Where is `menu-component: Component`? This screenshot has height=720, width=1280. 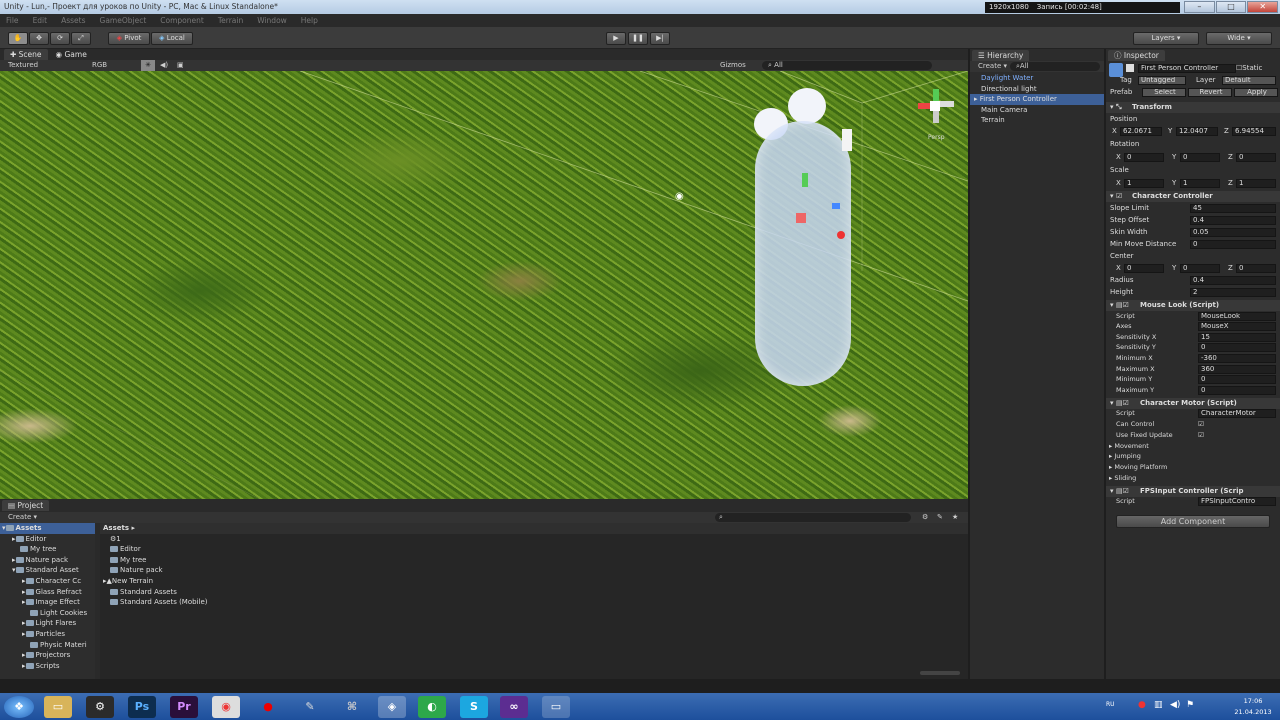 menu-component: Component is located at coordinates (182, 20).